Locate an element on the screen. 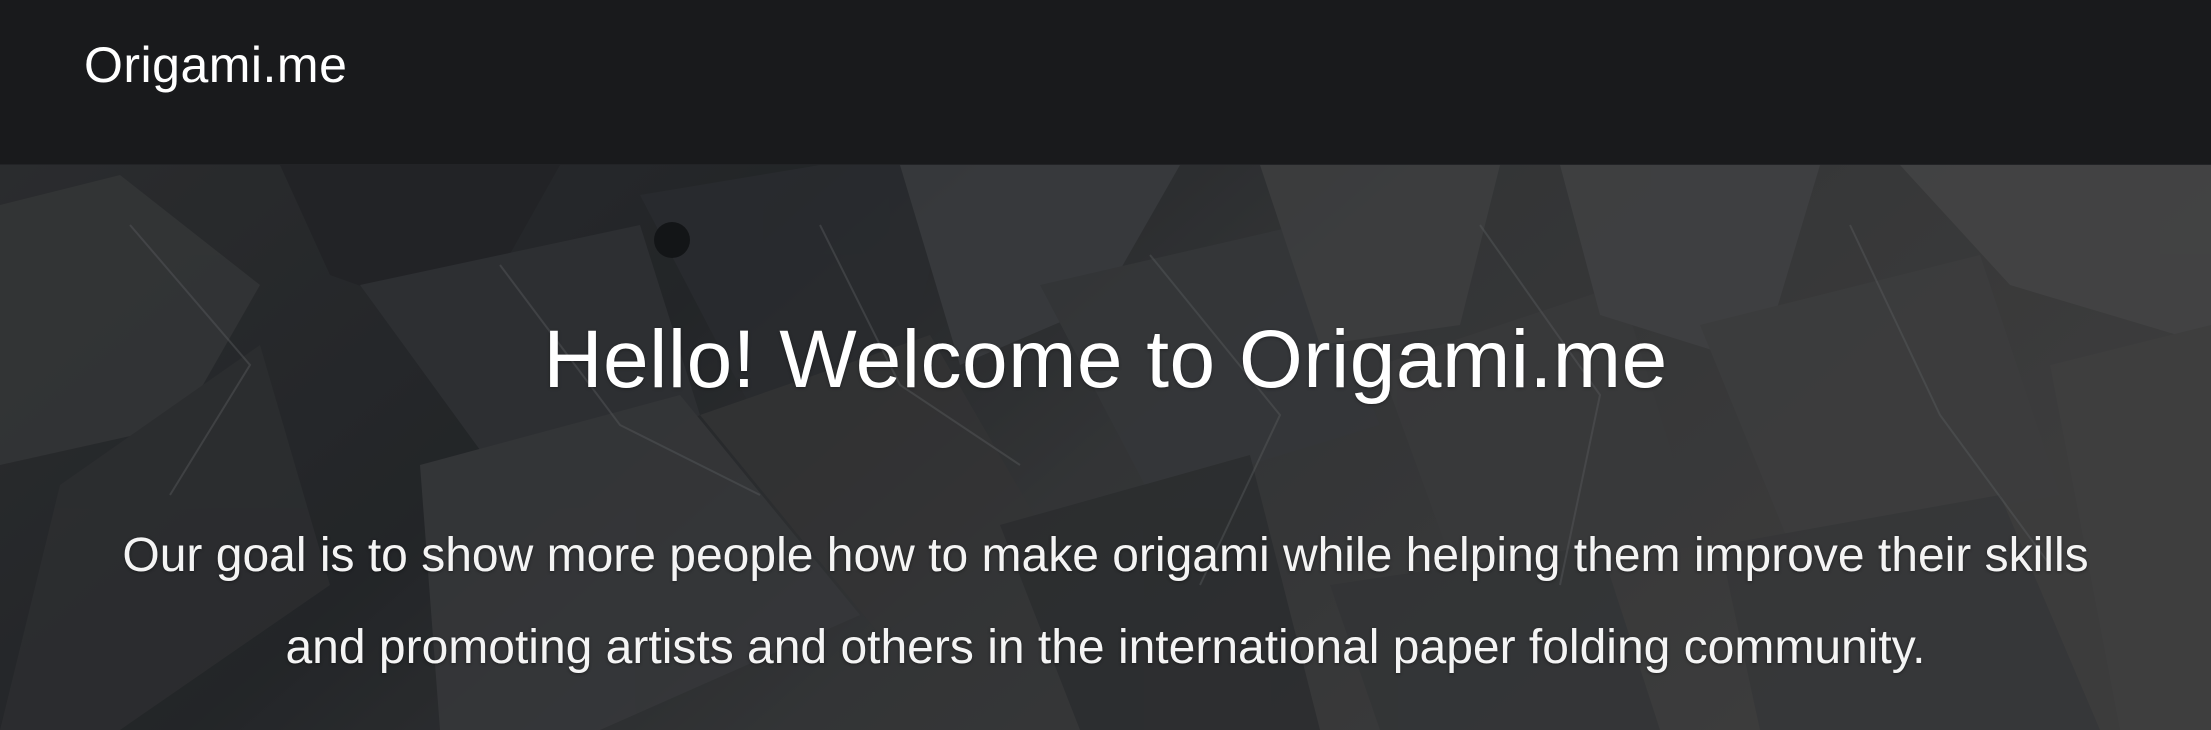  brand-logo-link: Origami.me is located at coordinates (215, 65).